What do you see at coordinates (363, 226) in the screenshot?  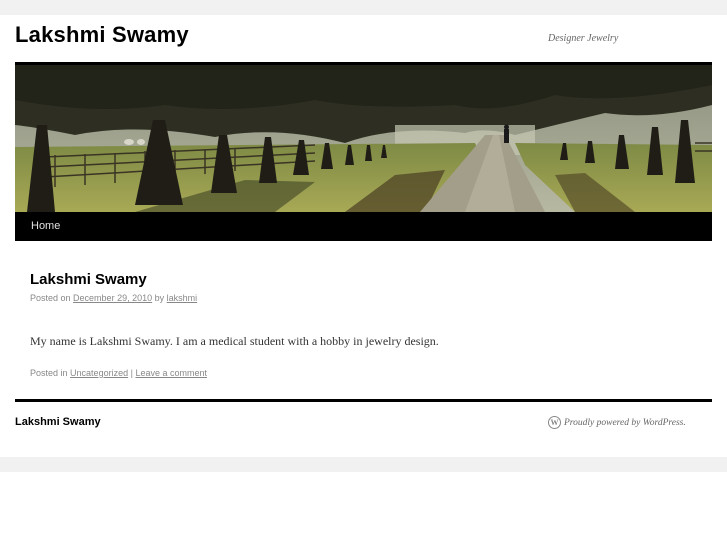 I see `main-navigation: Home` at bounding box center [363, 226].